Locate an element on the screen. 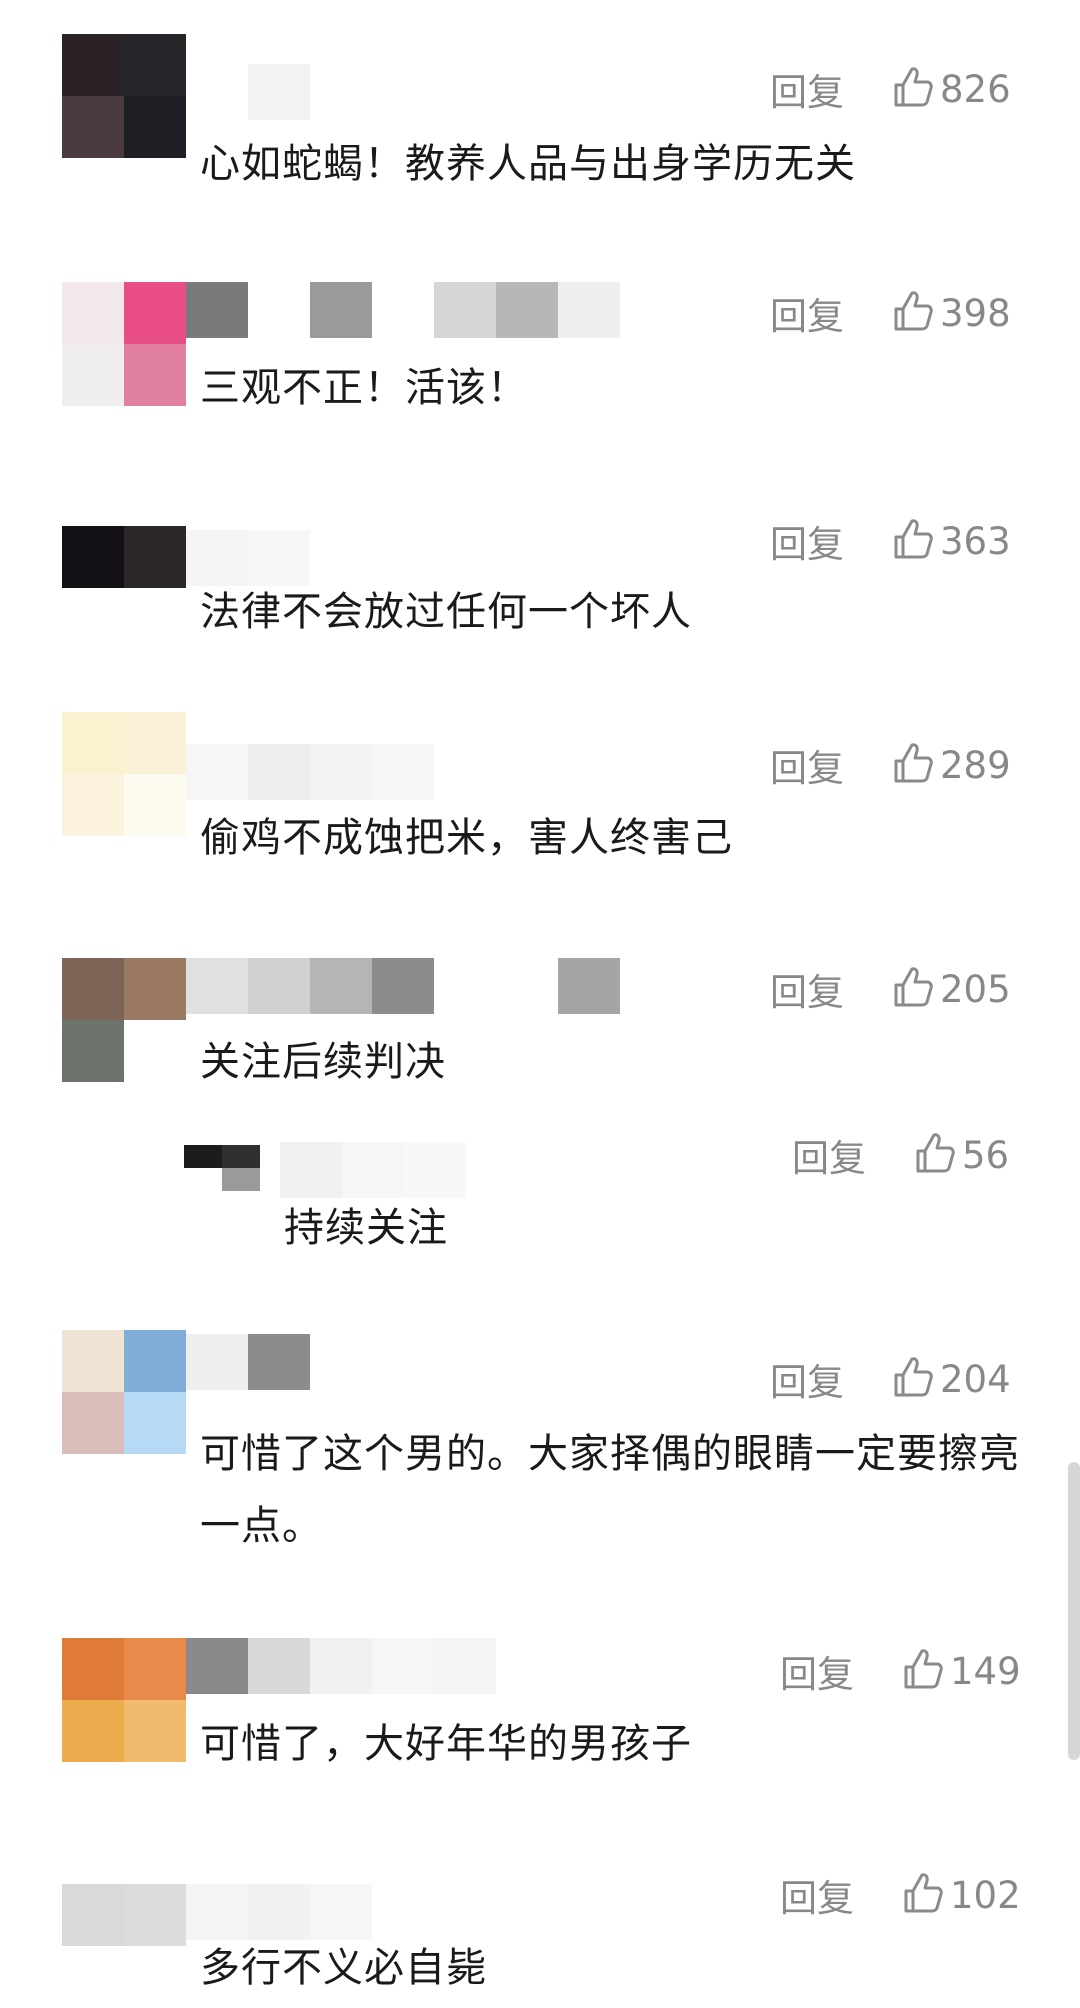 The height and width of the screenshot is (2008, 1080). comment-actions: 回复 102 is located at coordinates (900, 1895).